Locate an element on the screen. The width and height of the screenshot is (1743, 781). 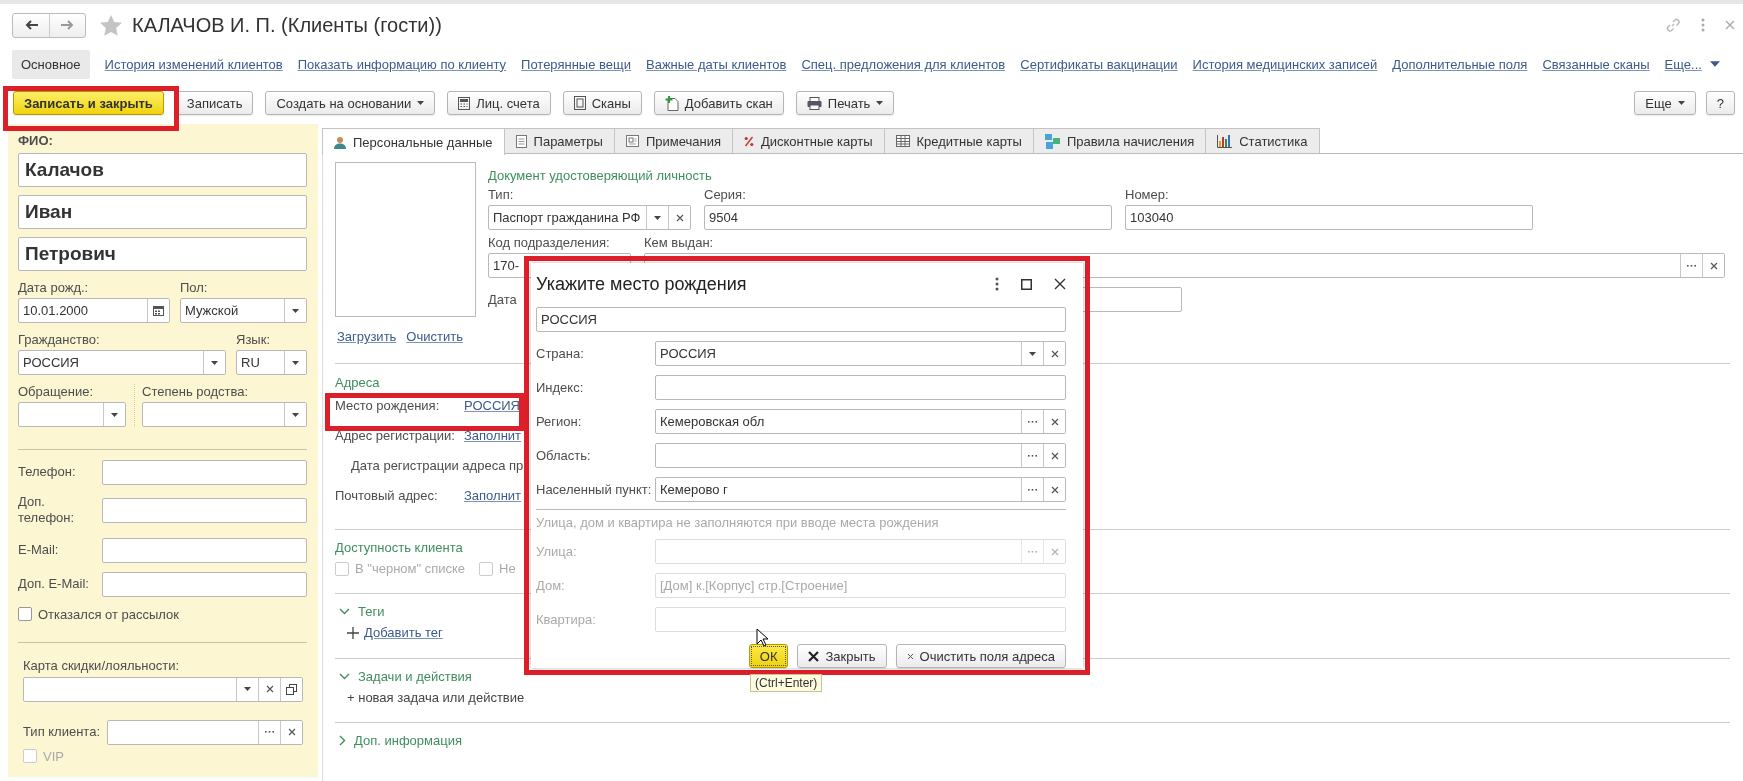
menu-button: Печать is located at coordinates (845, 103).